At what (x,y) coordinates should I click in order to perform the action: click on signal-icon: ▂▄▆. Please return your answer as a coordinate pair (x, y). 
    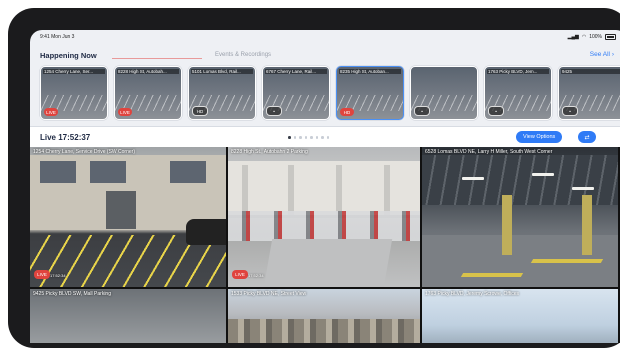
    Looking at the image, I should click on (573, 37).